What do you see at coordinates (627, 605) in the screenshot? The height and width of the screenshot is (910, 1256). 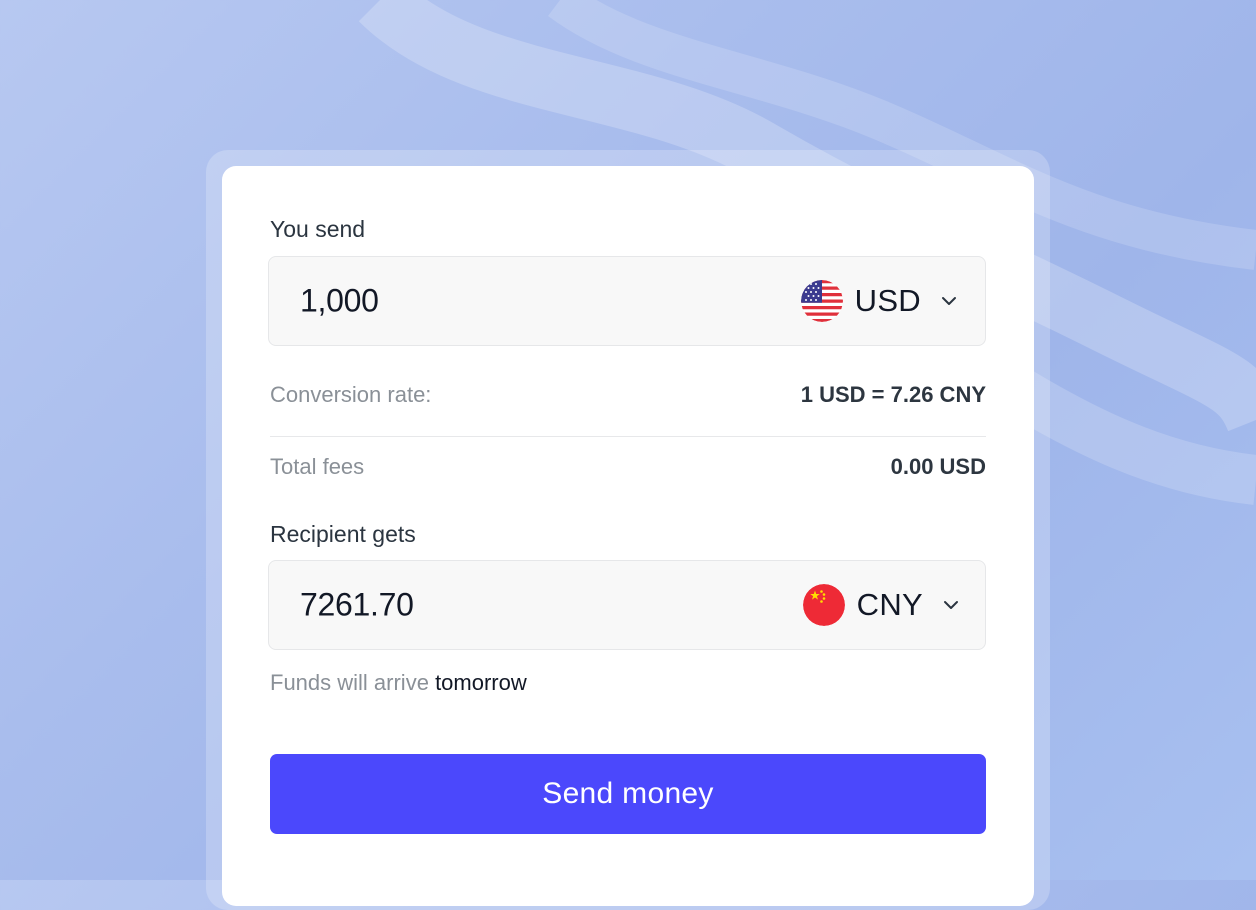 I see `recipient-amount-field: 7261.70 CNY` at bounding box center [627, 605].